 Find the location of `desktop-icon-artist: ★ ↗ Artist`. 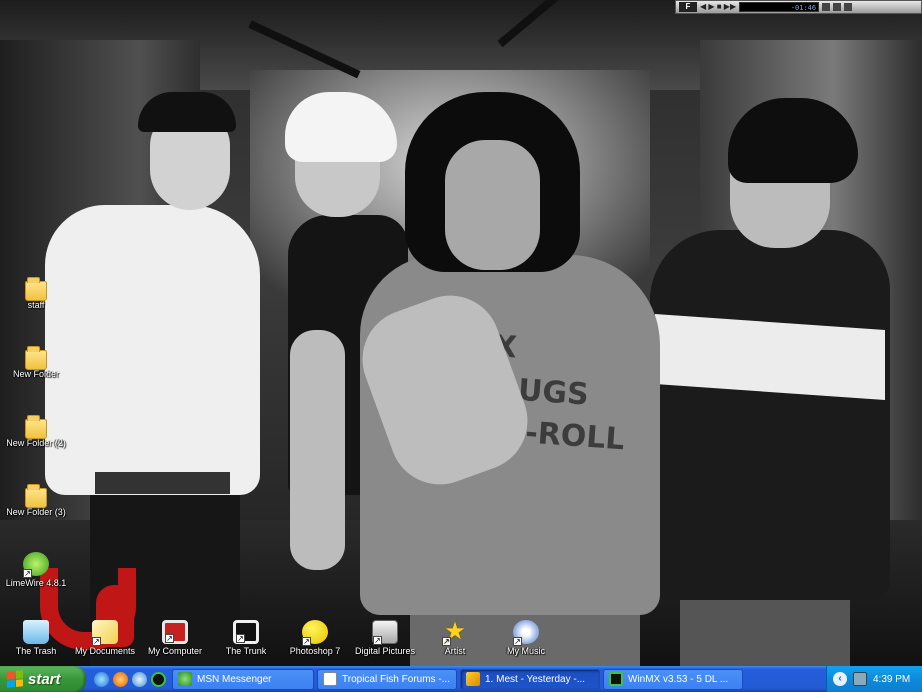

desktop-icon-artist: ★ ↗ Artist is located at coordinates (455, 638).